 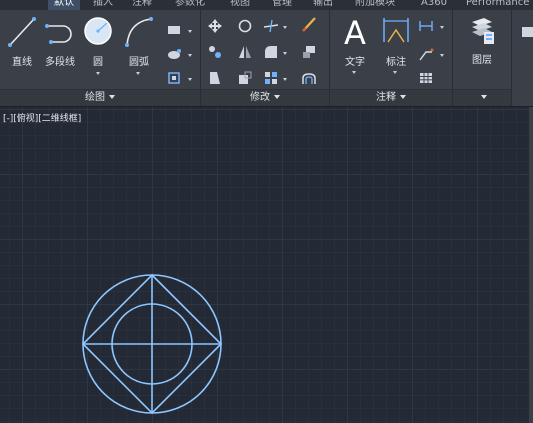 What do you see at coordinates (215, 26) in the screenshot?
I see `move-icon` at bounding box center [215, 26].